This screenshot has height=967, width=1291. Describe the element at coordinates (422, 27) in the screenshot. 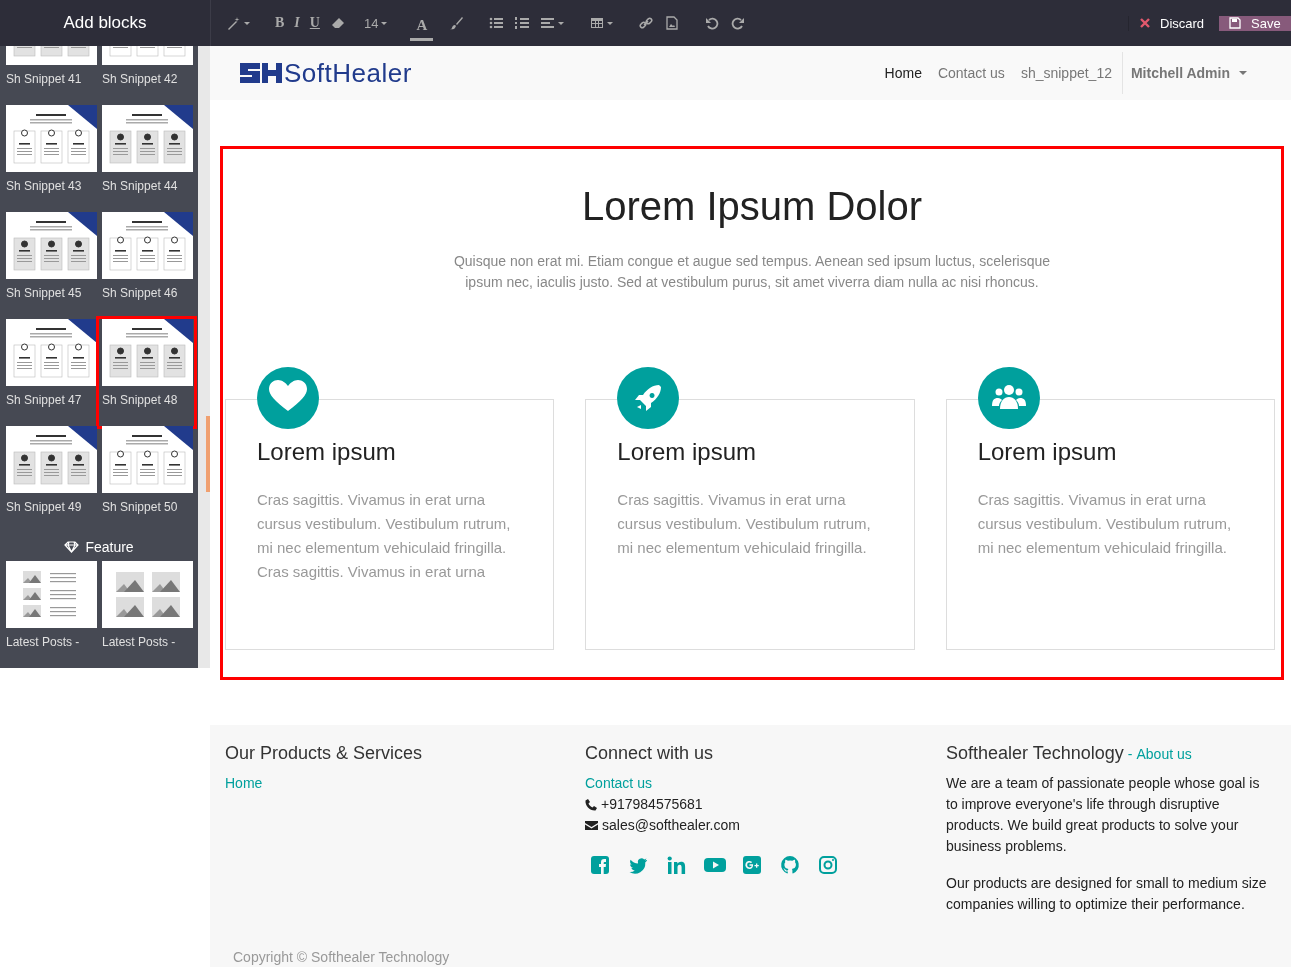

I see `font-color-button: A` at that location.